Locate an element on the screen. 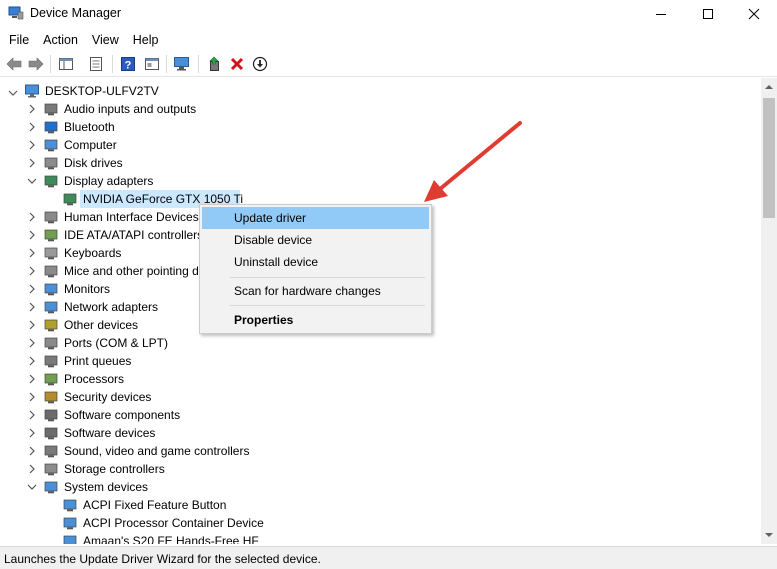 Image resolution: width=777 pixels, height=569 pixels. tree-item-monitors: Monitors is located at coordinates (87, 289).